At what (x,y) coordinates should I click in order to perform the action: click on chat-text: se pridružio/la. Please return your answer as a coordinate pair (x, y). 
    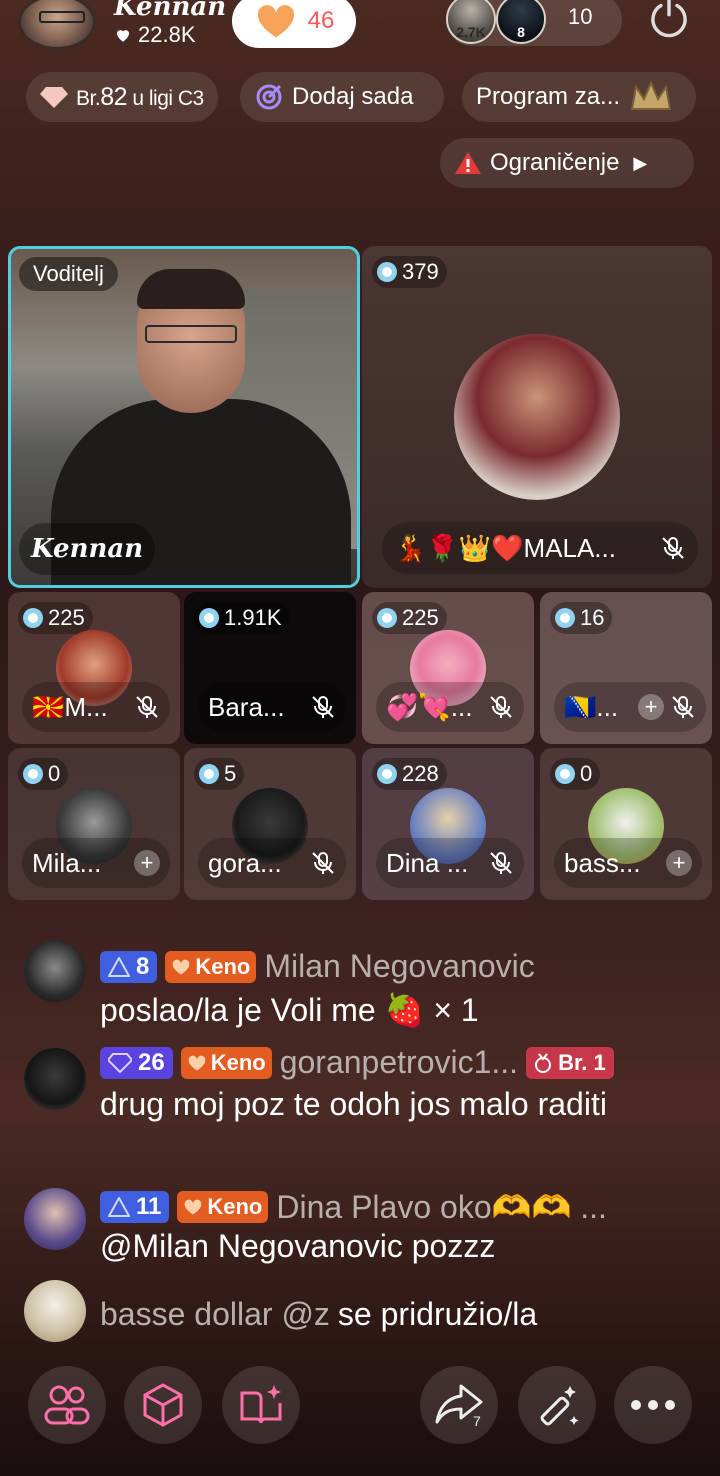
    Looking at the image, I should click on (437, 1314).